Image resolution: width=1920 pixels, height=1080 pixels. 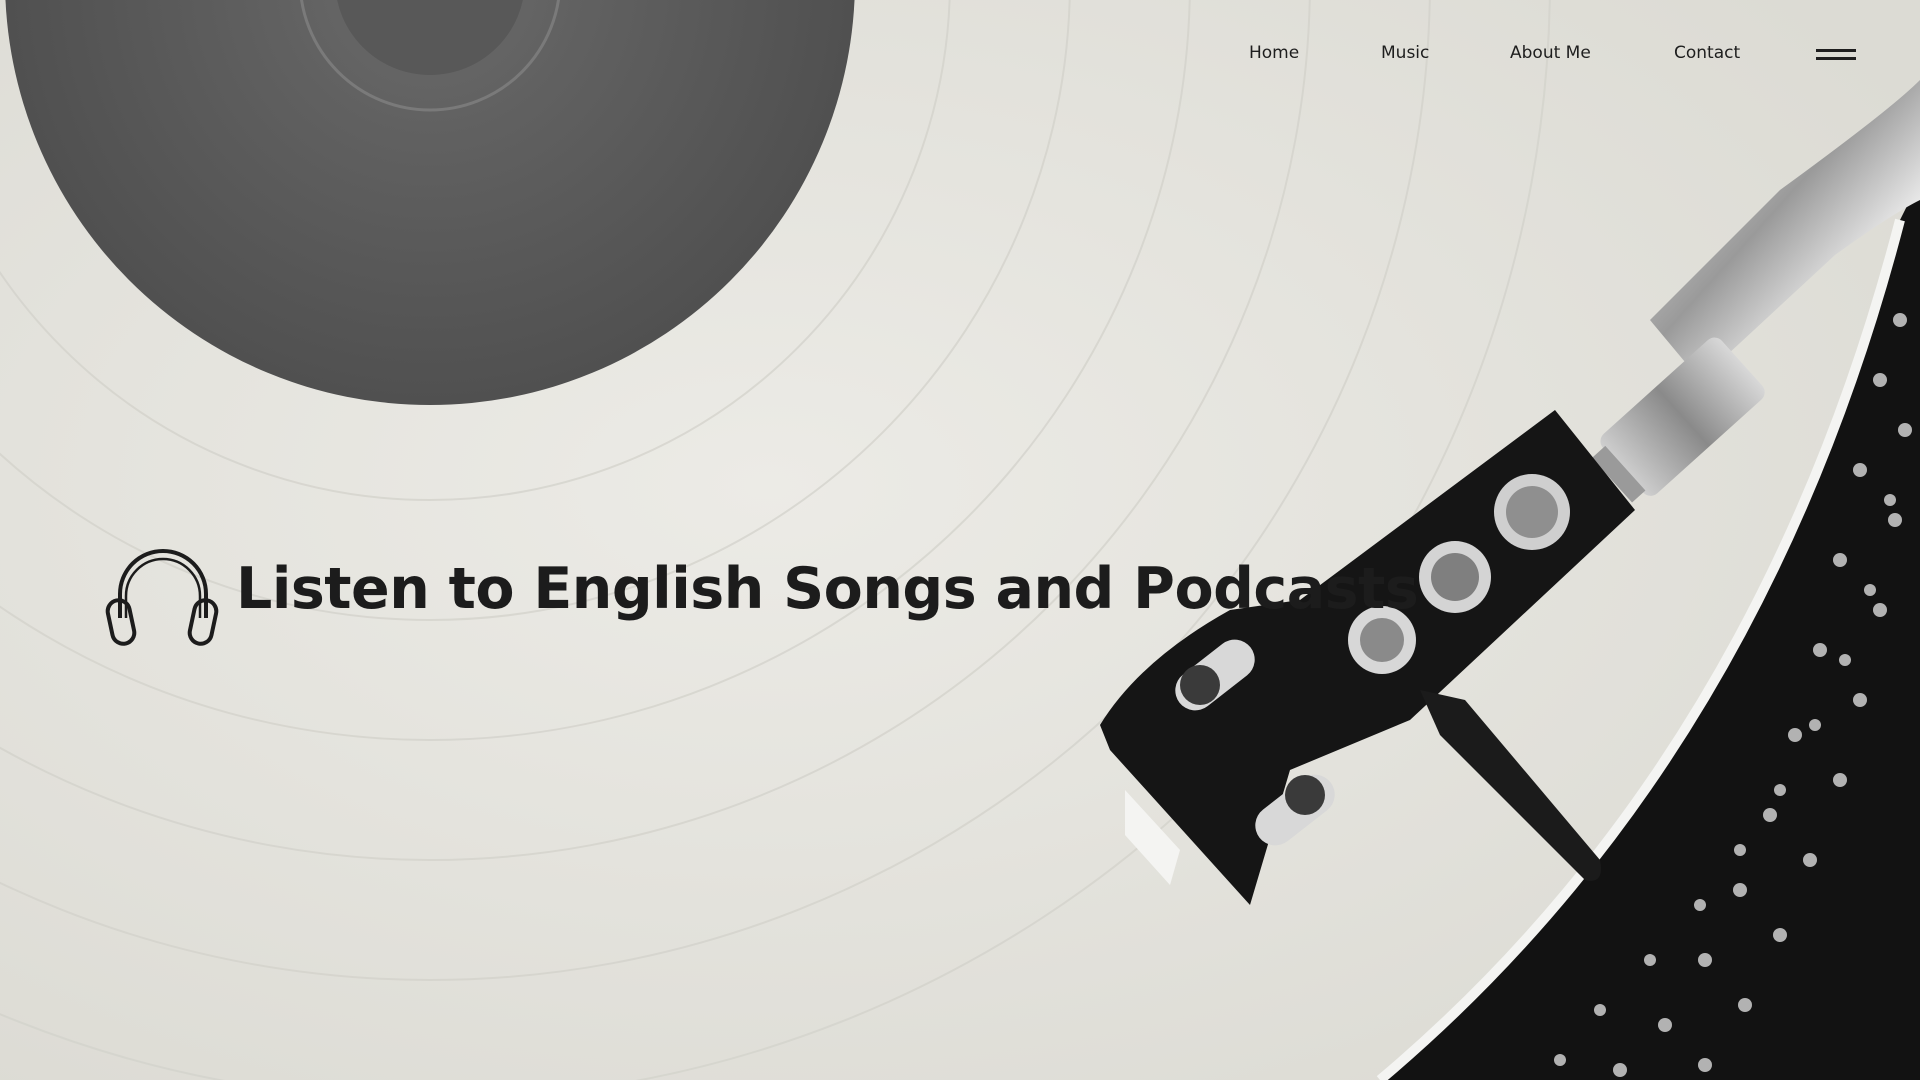 What do you see at coordinates (162, 597) in the screenshot?
I see `headphones-icon` at bounding box center [162, 597].